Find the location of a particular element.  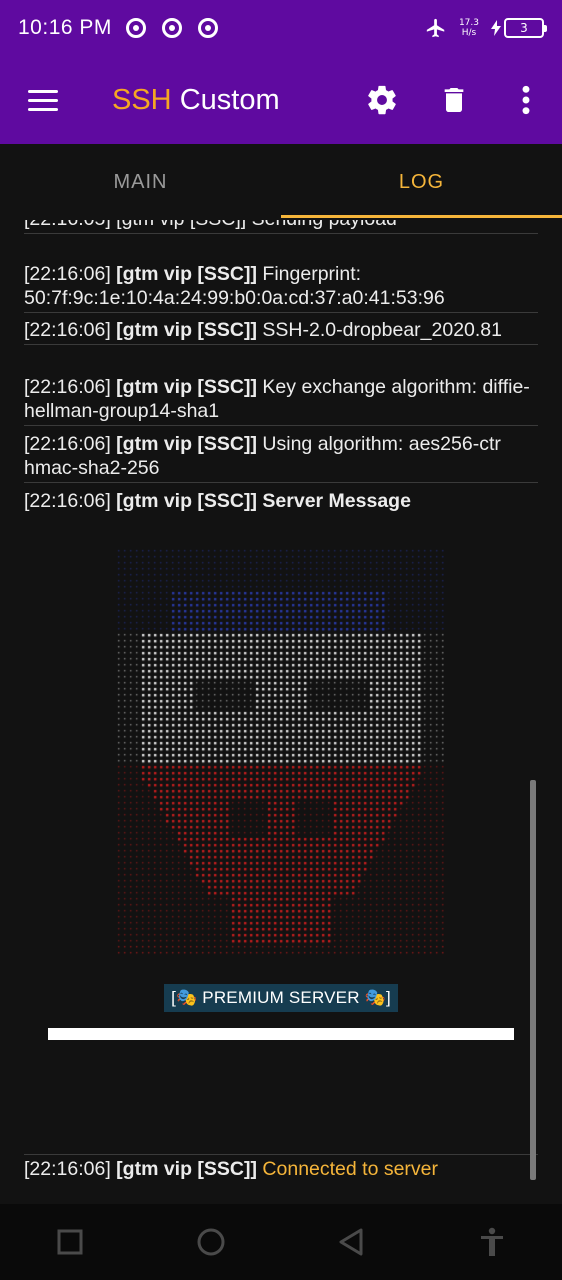

tab-log: LOG is located at coordinates (421, 182).